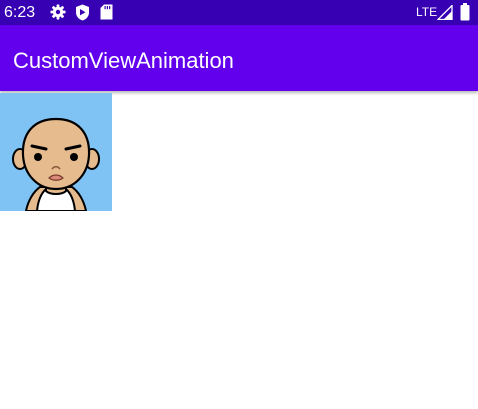  I want to click on shield-icon, so click(82, 12).